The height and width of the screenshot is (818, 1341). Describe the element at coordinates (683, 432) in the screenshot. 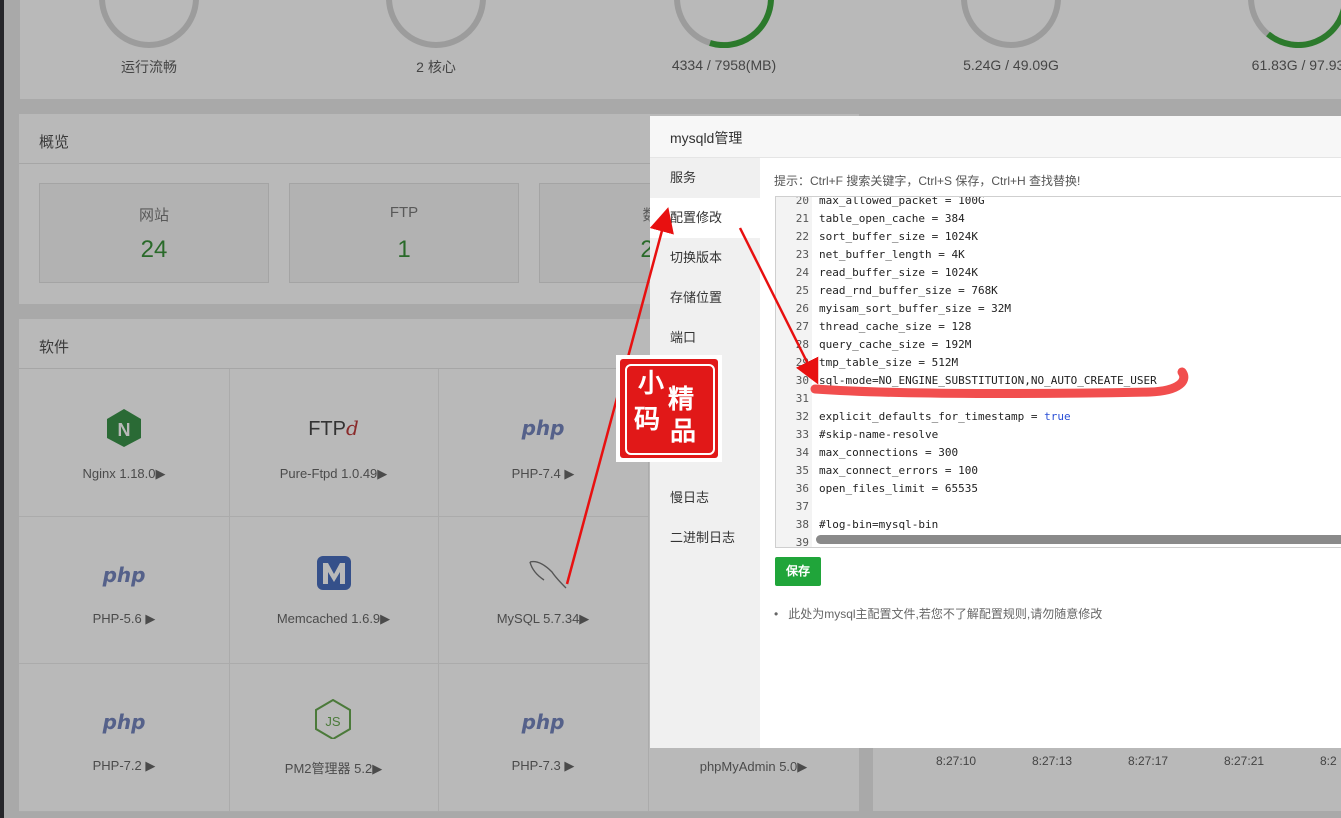

I see `stamp-char: 品` at that location.